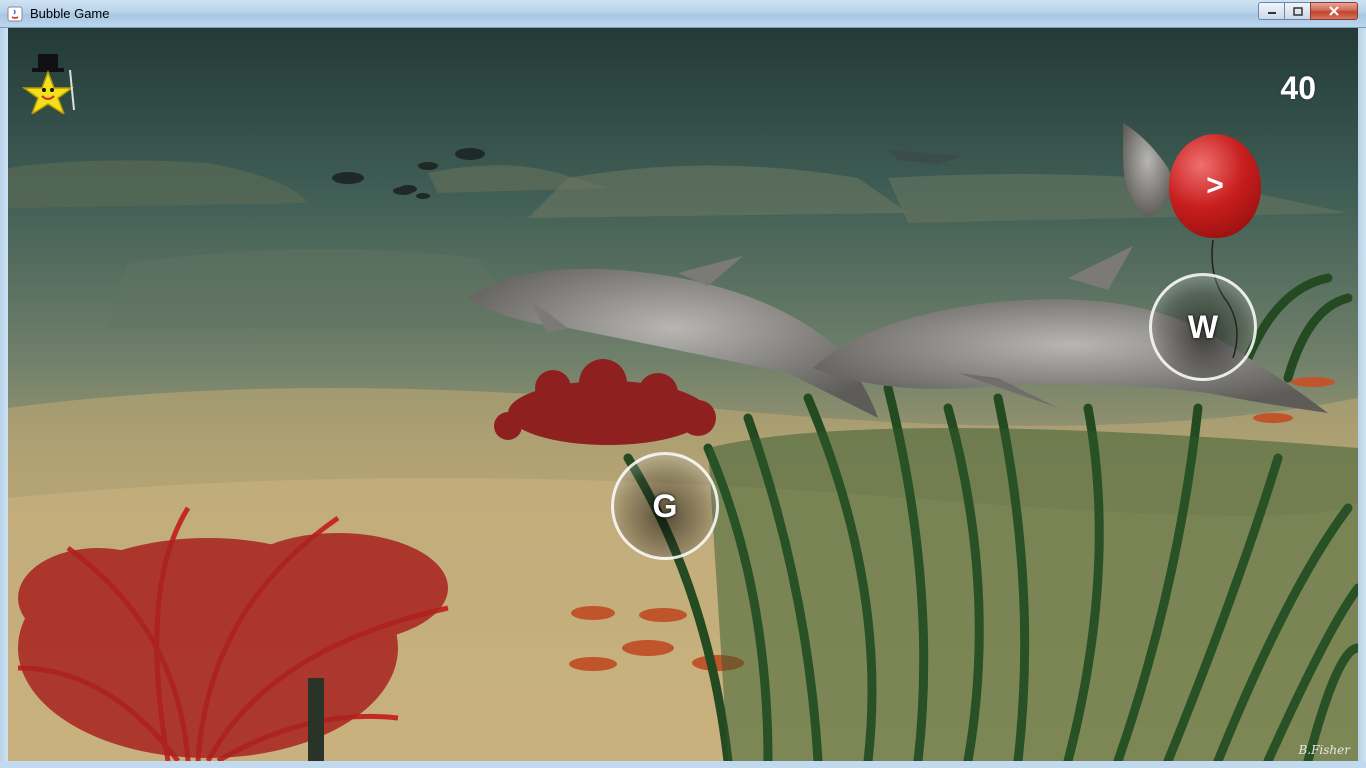 This screenshot has height=768, width=1366. Describe the element at coordinates (48, 84) in the screenshot. I see `star-with-top-hat-icon` at that location.